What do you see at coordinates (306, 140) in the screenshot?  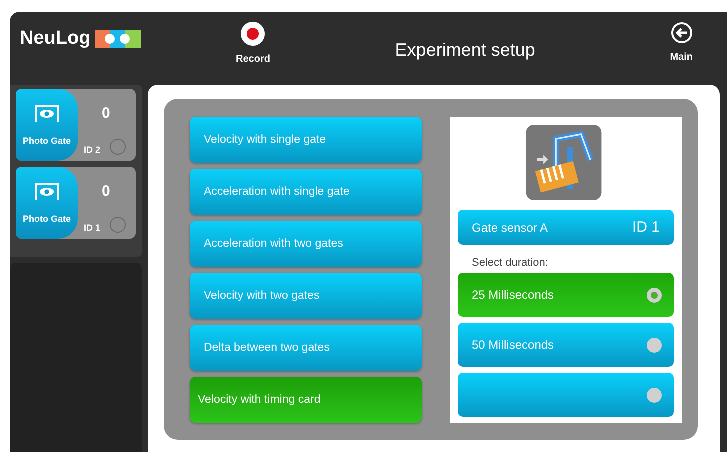 I see `experiment-option: Velocity with single gate` at bounding box center [306, 140].